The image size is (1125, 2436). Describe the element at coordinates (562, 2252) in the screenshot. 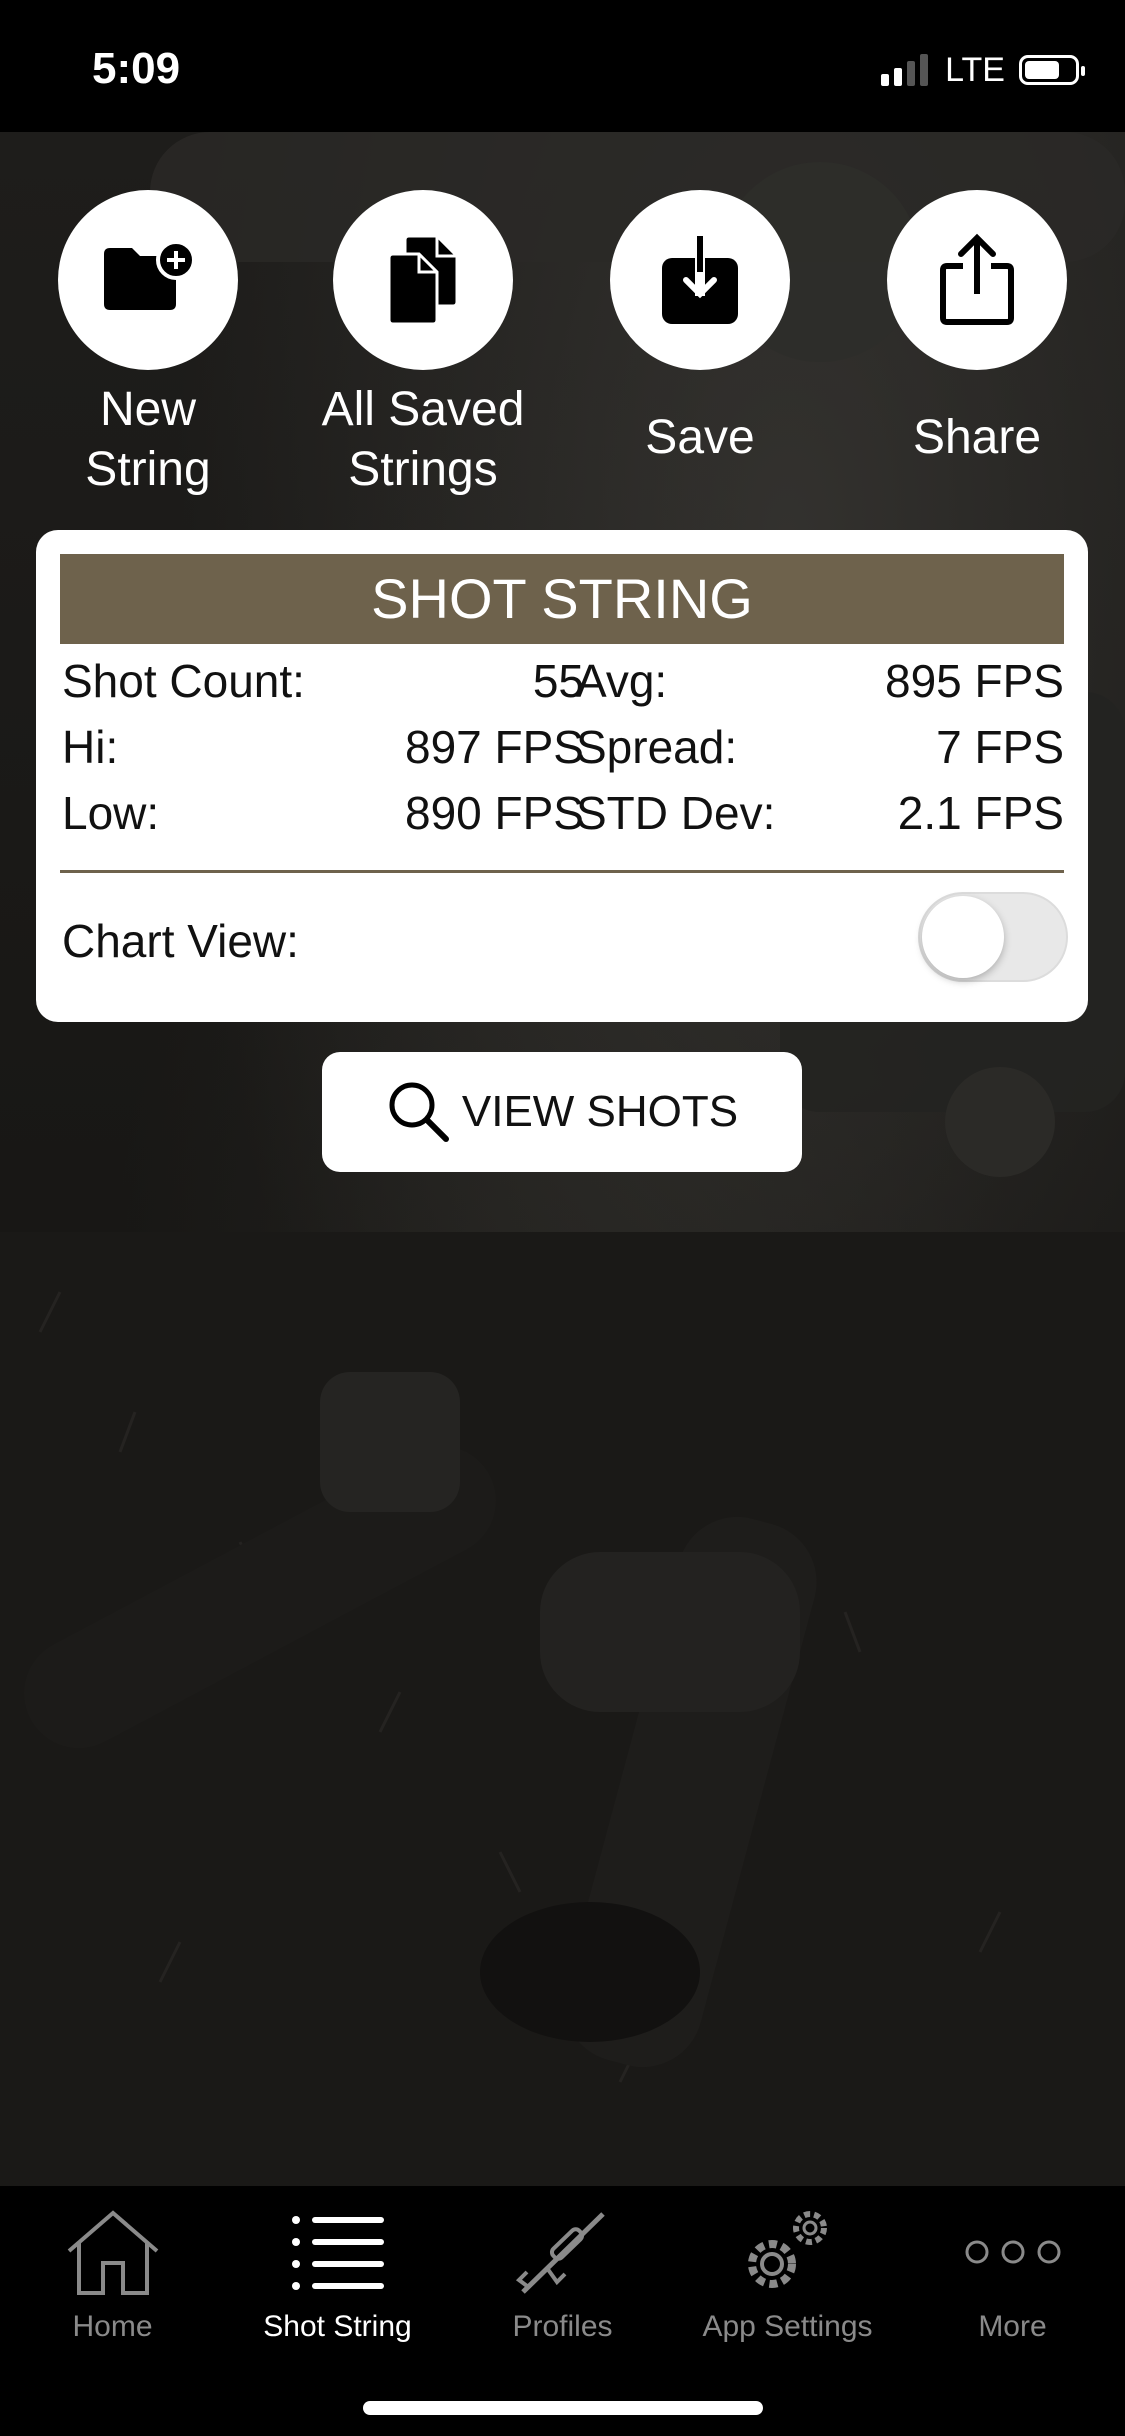

I see `rifle-icon` at that location.